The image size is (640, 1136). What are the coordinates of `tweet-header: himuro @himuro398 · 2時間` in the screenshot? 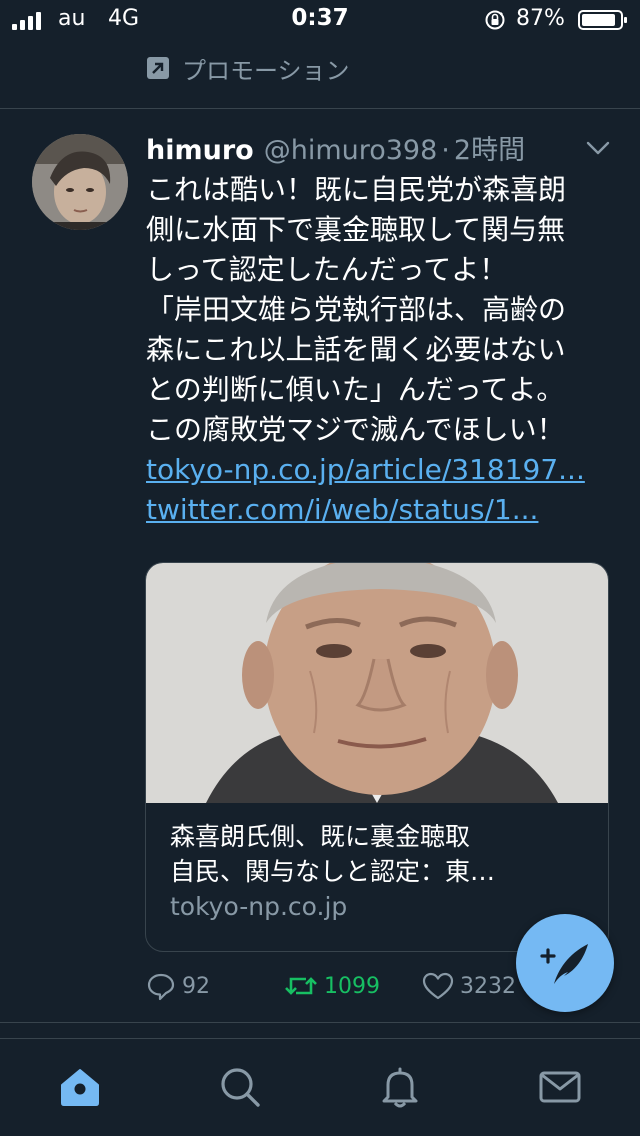 It's located at (335, 148).